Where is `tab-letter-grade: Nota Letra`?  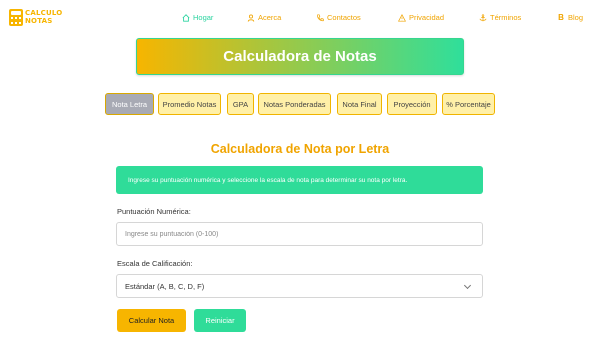
tab-letter-grade: Nota Letra is located at coordinates (129, 104).